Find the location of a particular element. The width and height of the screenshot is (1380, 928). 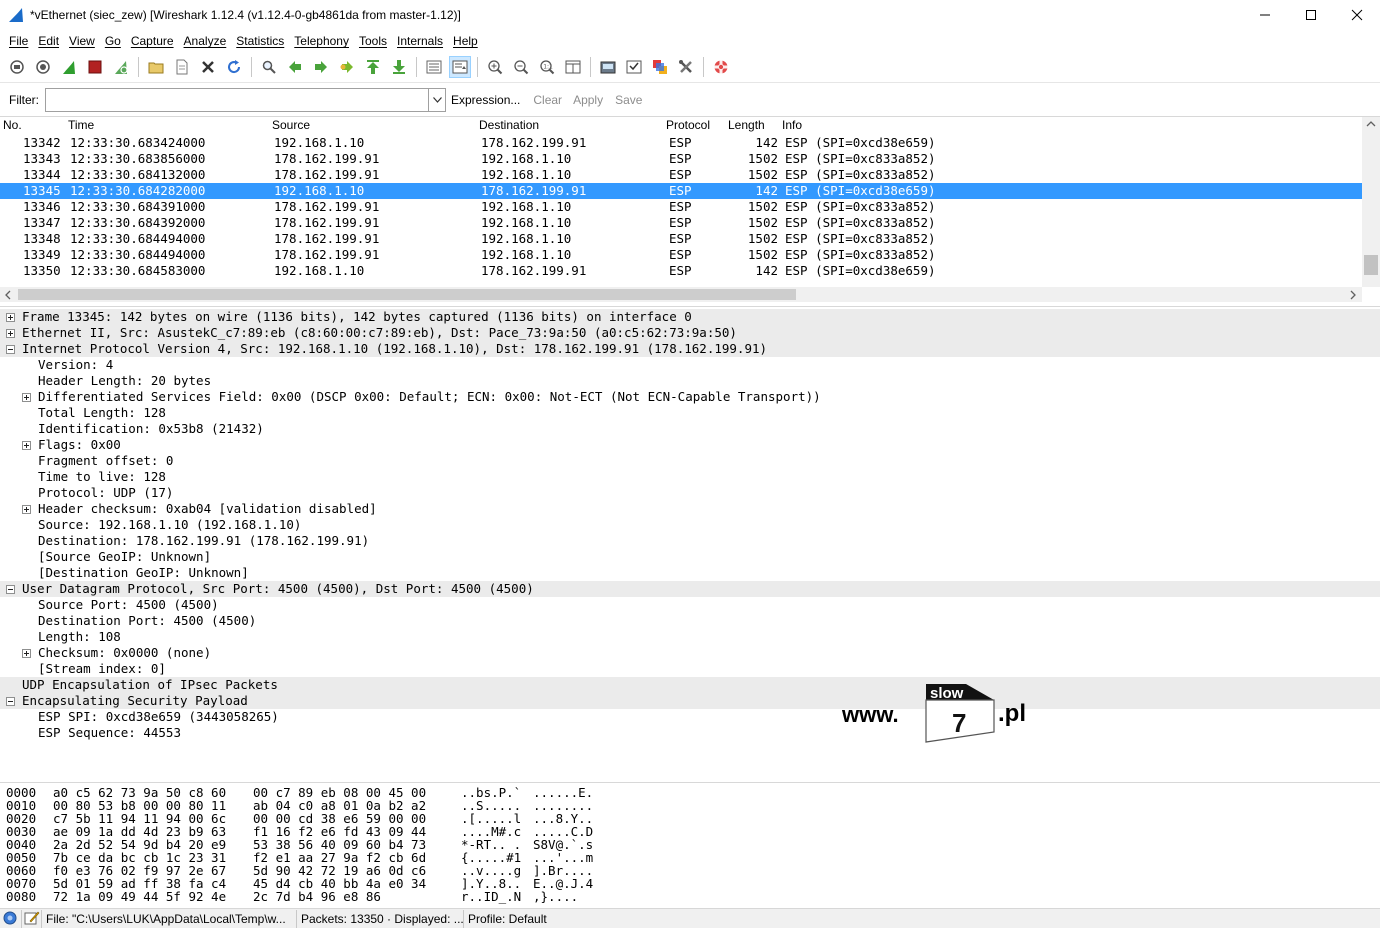

menu-internals: Internals is located at coordinates (420, 41).